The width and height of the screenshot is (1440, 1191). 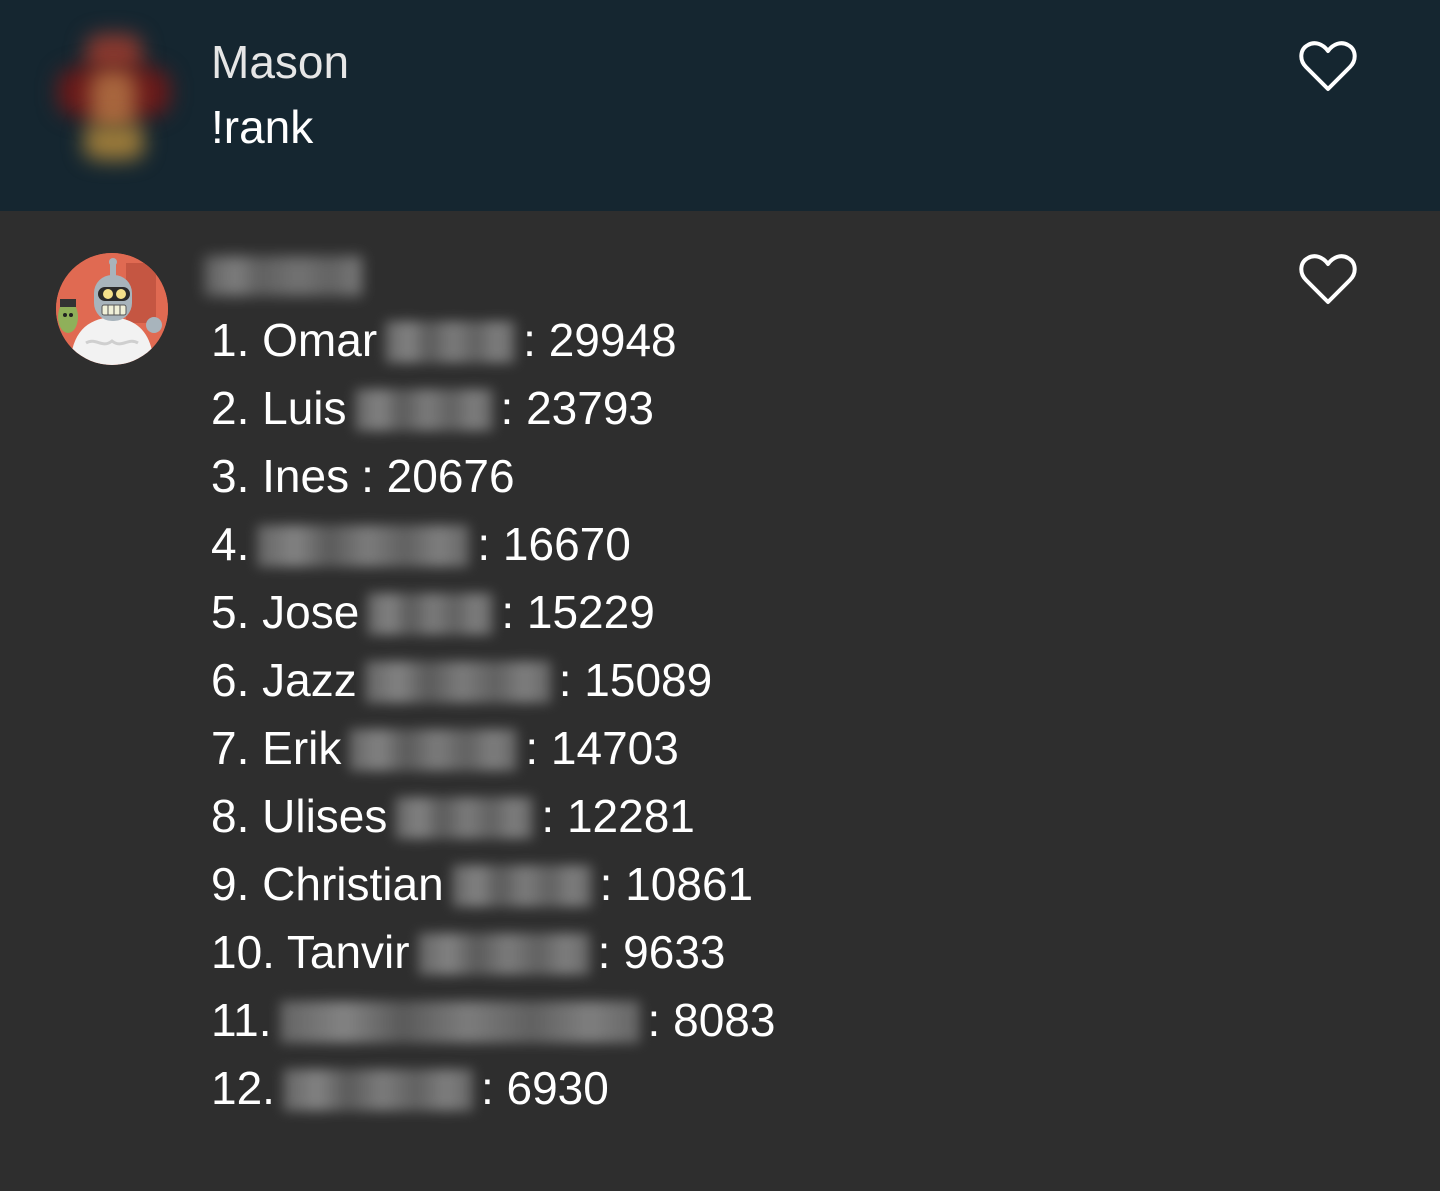 What do you see at coordinates (602, 748) in the screenshot?
I see `rank-score: : 14703` at bounding box center [602, 748].